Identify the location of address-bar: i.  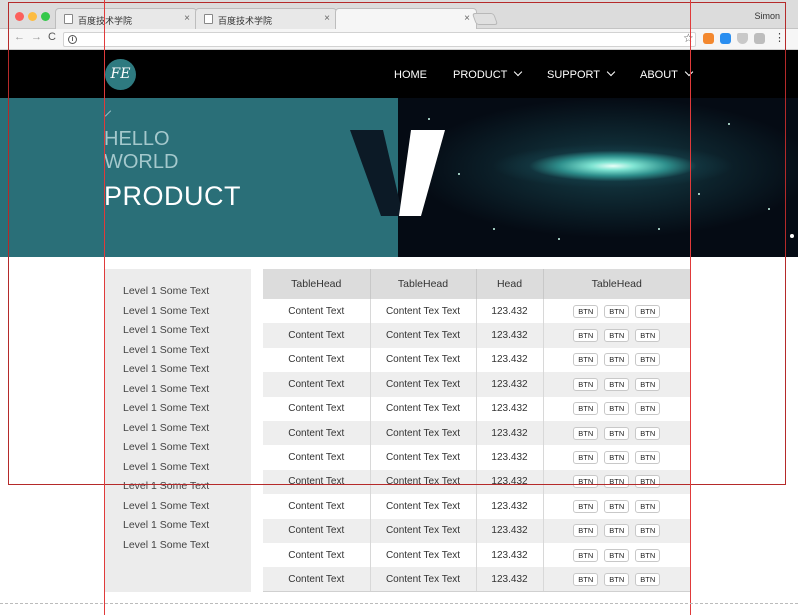
(379, 39).